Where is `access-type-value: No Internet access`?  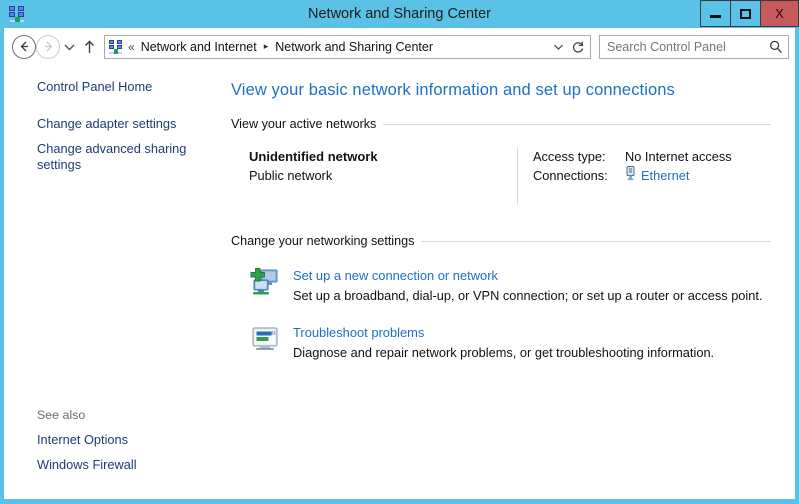 access-type-value: No Internet access is located at coordinates (678, 156).